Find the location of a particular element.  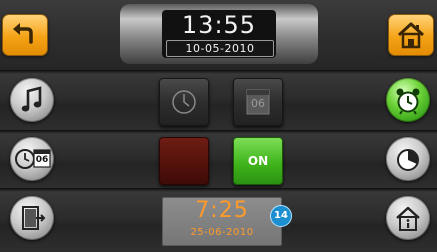

alarm-clock-icon is located at coordinates (408, 101).